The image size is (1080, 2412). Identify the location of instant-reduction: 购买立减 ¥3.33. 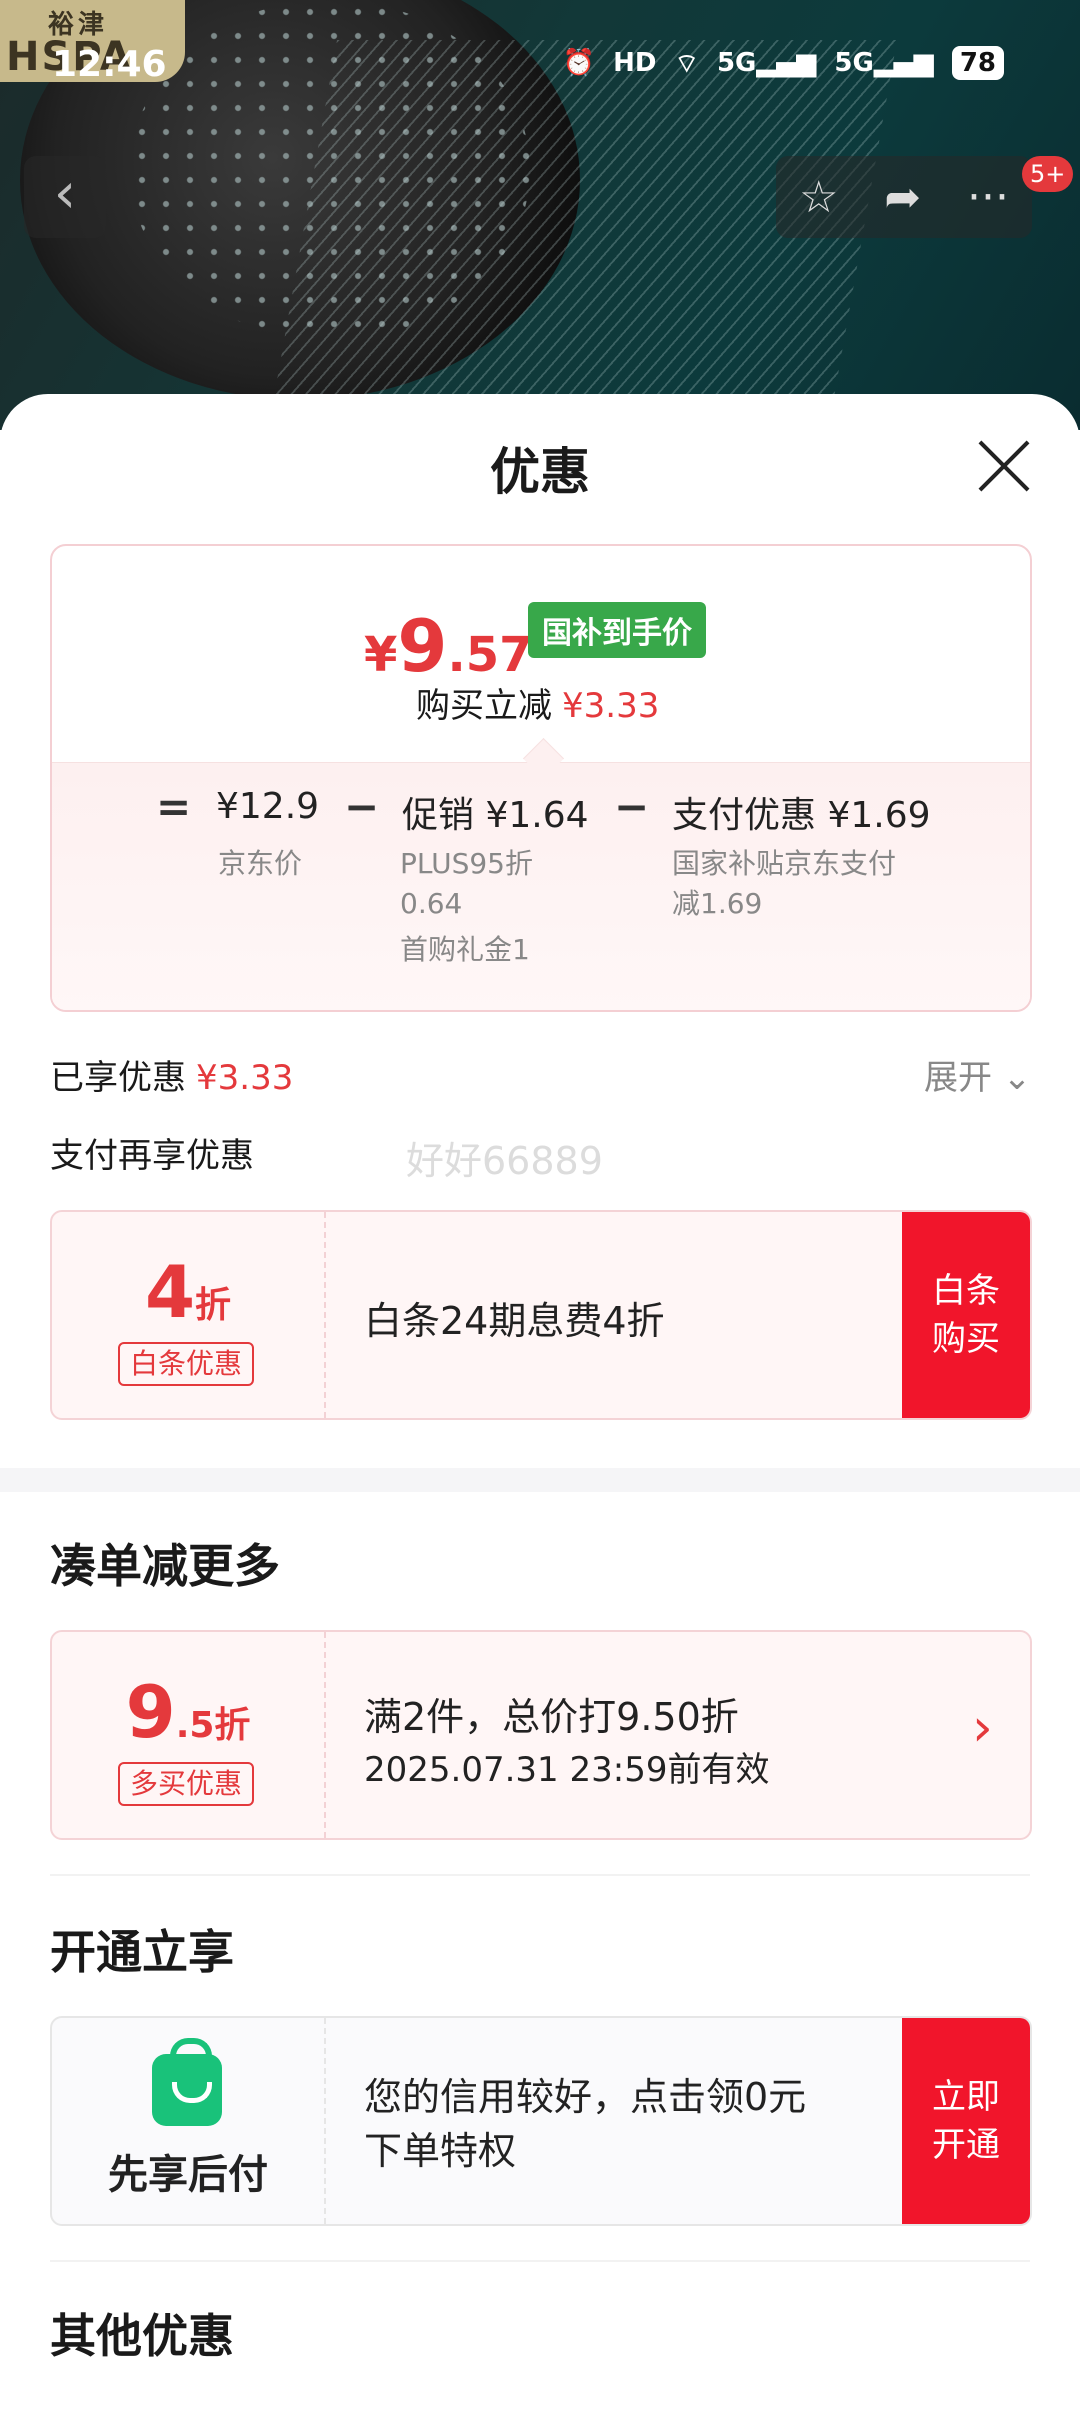
(538, 706).